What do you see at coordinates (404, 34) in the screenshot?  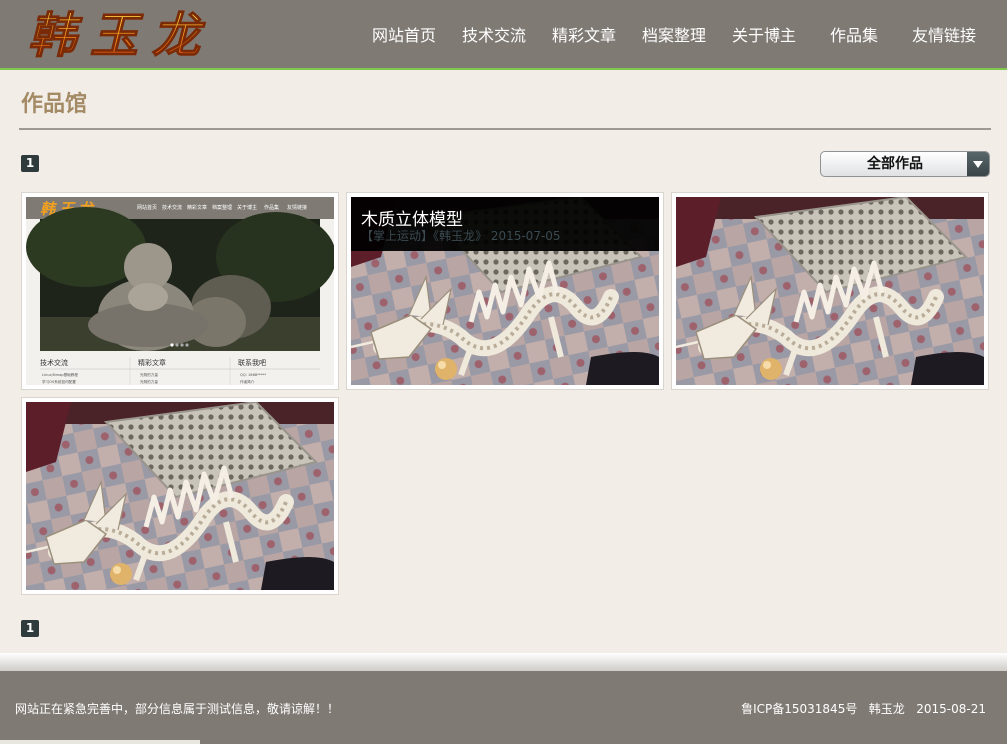 I see `nav-item-home: 网站首页` at bounding box center [404, 34].